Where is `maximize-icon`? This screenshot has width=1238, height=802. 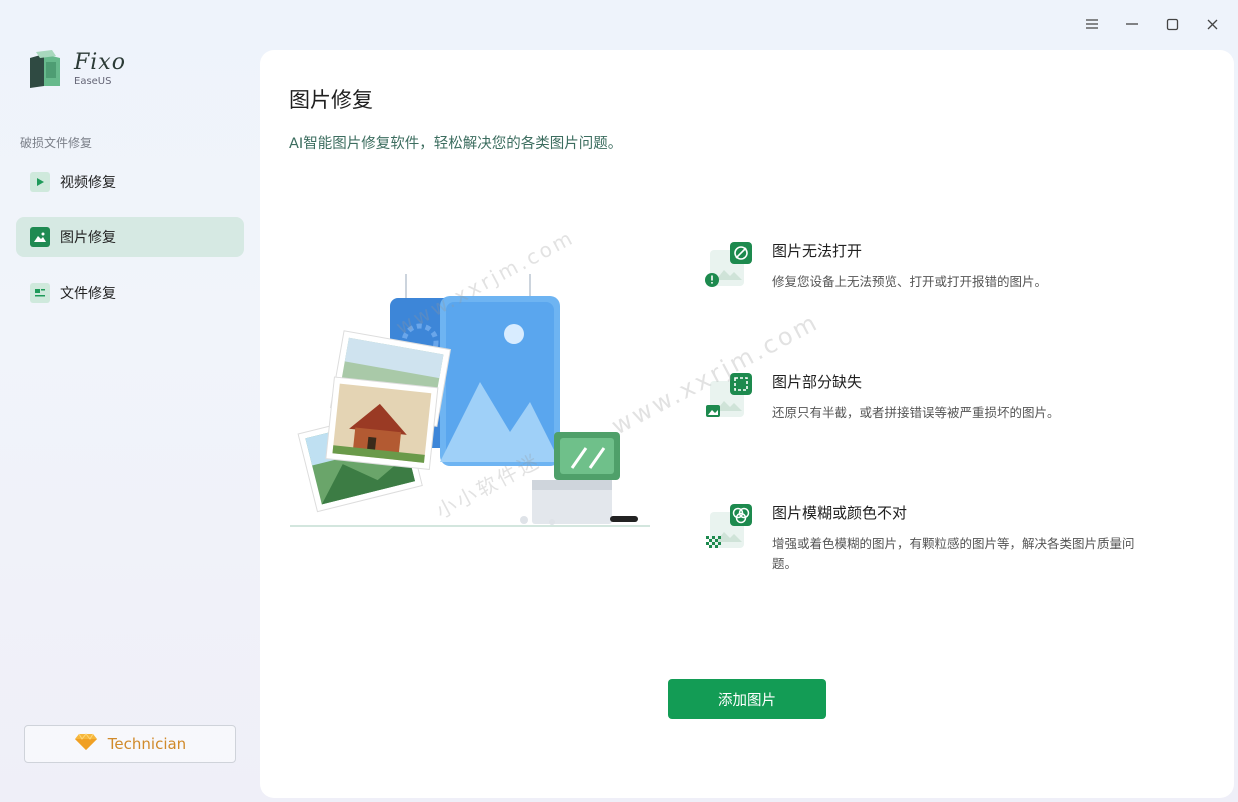
maximize-icon is located at coordinates (1172, 24).